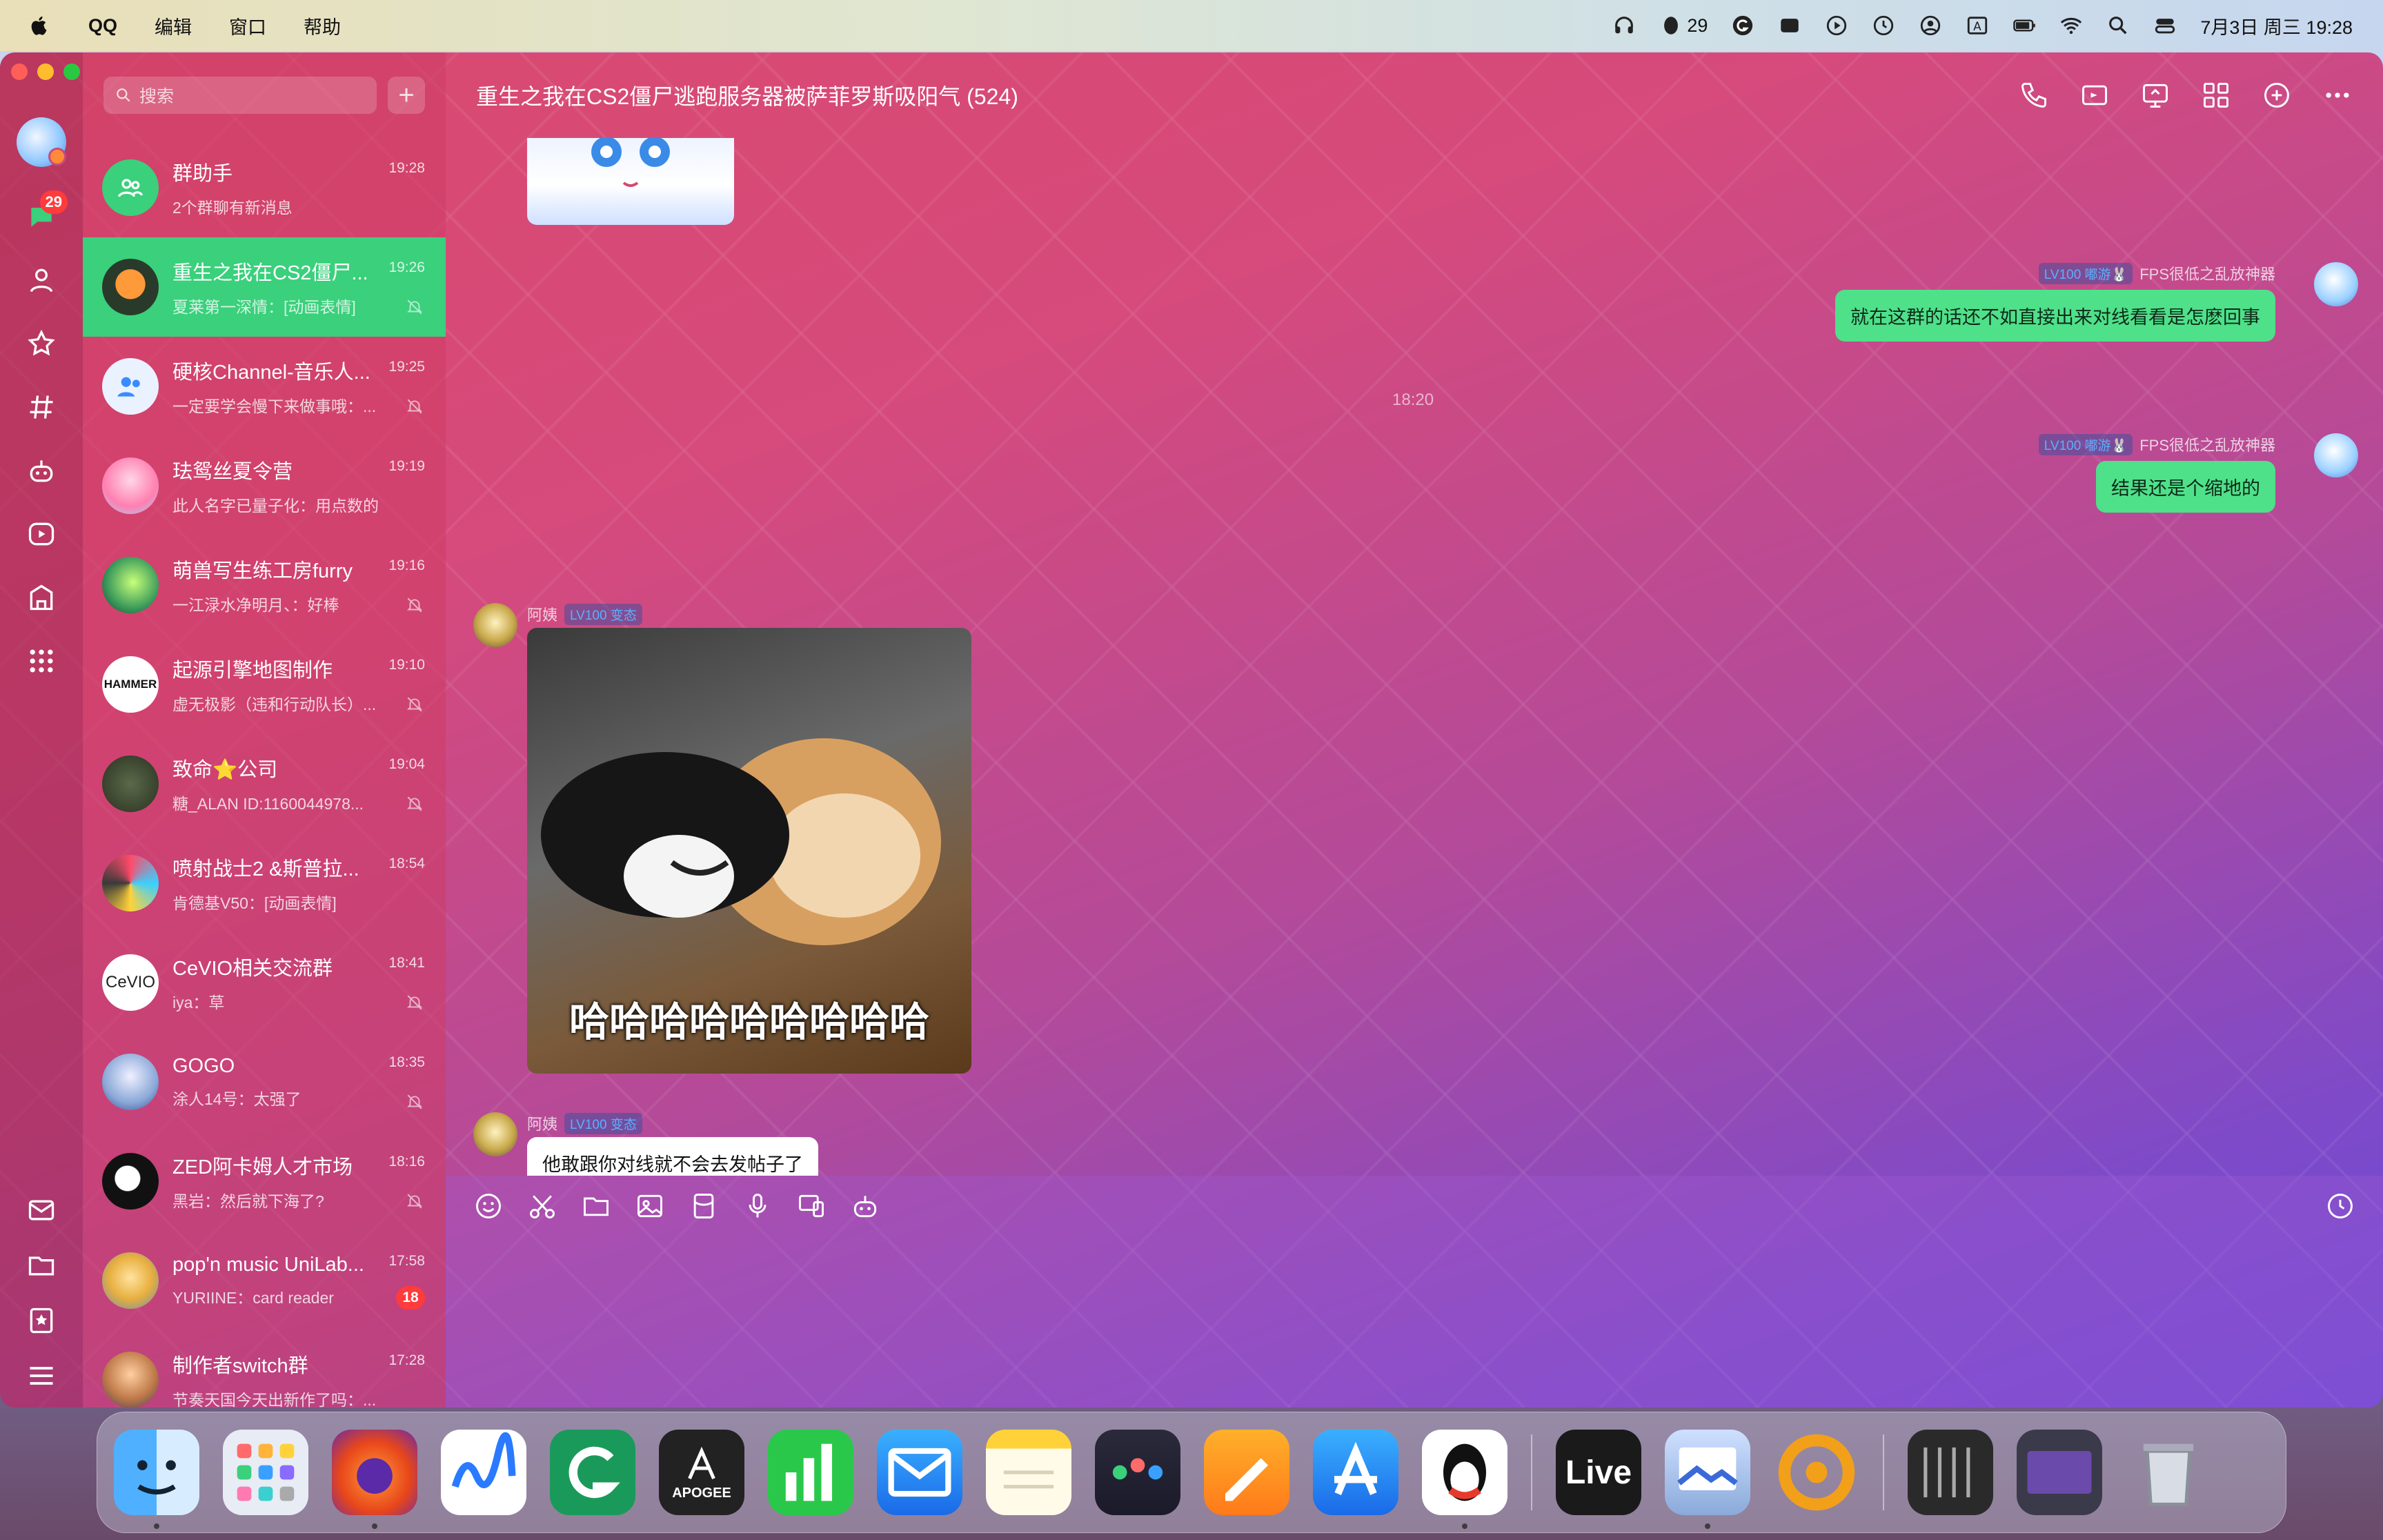  Describe the element at coordinates (757, 1206) in the screenshot. I see `microphone-icon` at that location.